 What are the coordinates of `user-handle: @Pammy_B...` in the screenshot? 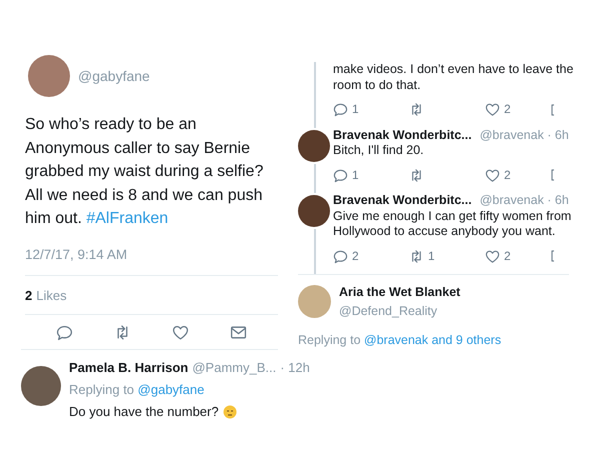 It's located at (234, 368).